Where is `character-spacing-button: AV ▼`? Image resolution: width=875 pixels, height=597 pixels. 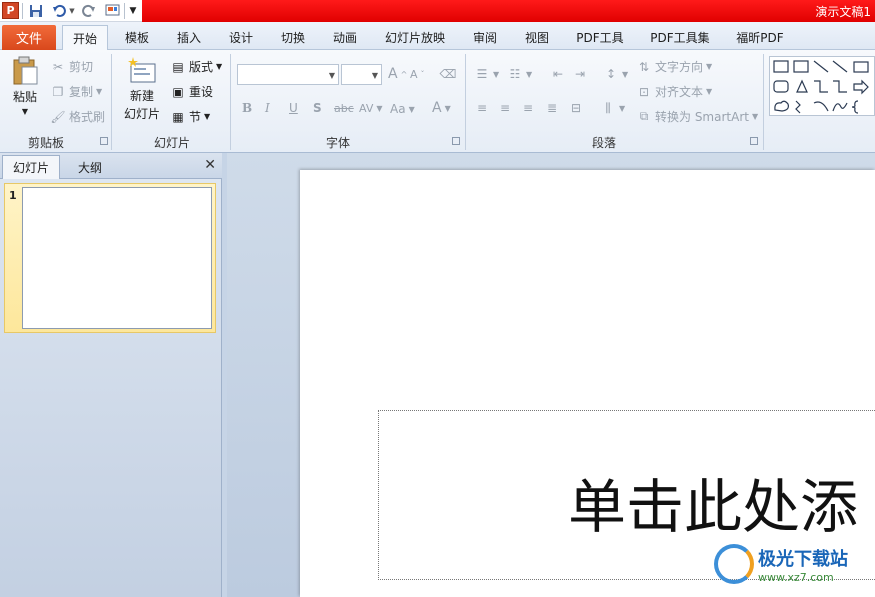
character-spacing-button: AV ▼ is located at coordinates (371, 108).